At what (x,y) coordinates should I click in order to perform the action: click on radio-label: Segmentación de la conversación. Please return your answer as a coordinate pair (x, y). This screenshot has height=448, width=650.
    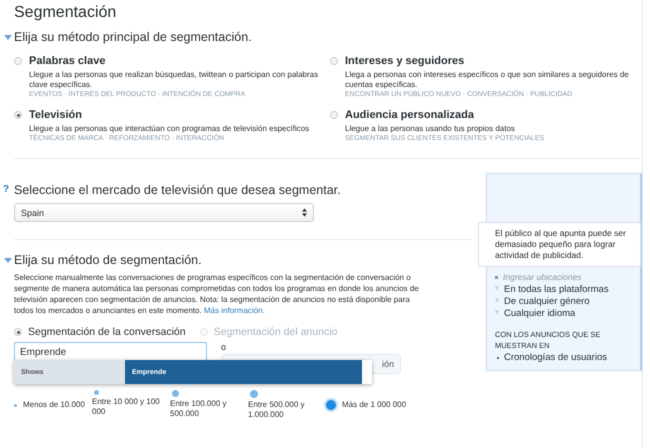
    Looking at the image, I should click on (107, 332).